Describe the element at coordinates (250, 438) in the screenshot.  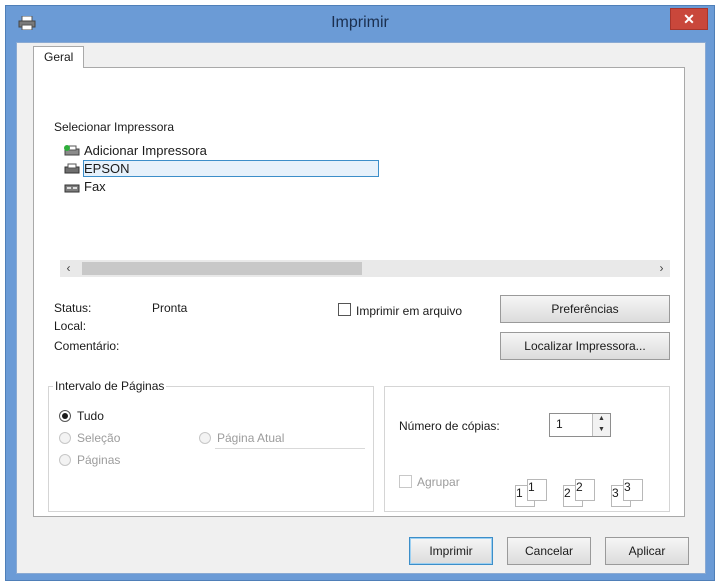
I see `radio-current-page-label: Página Atual` at that location.